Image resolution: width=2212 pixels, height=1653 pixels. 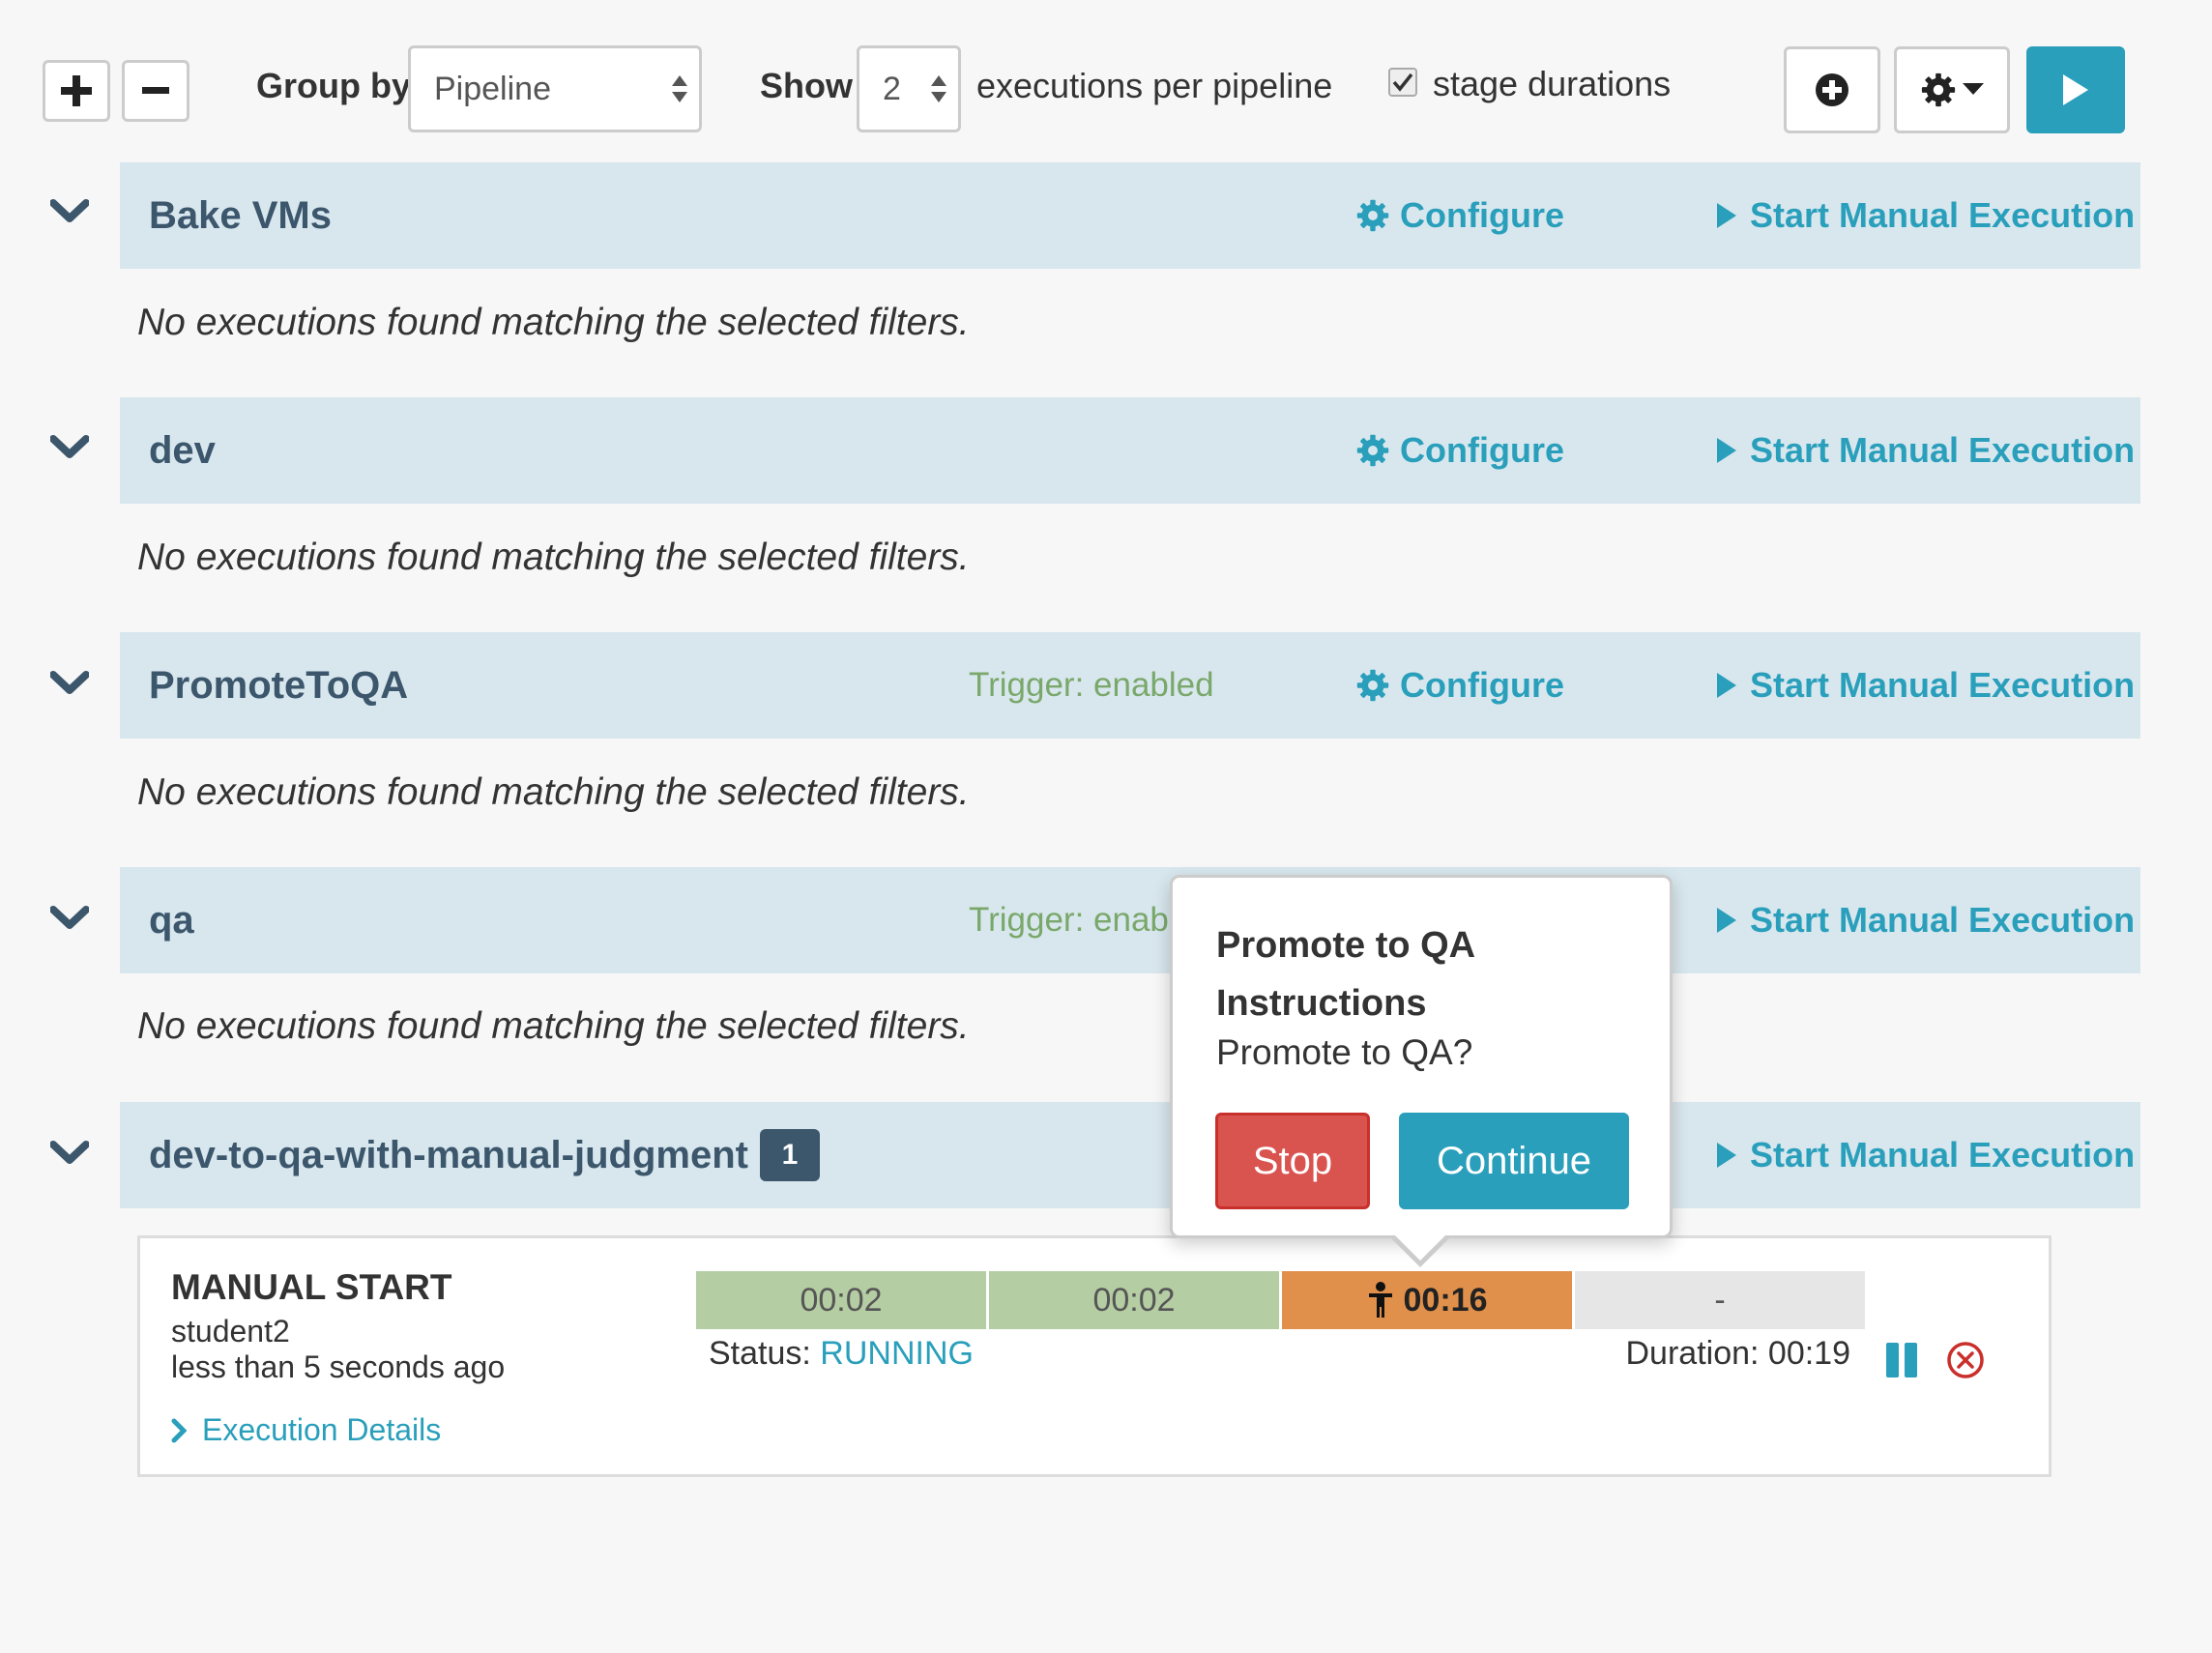 I want to click on stage-duration: -, so click(x=1720, y=1300).